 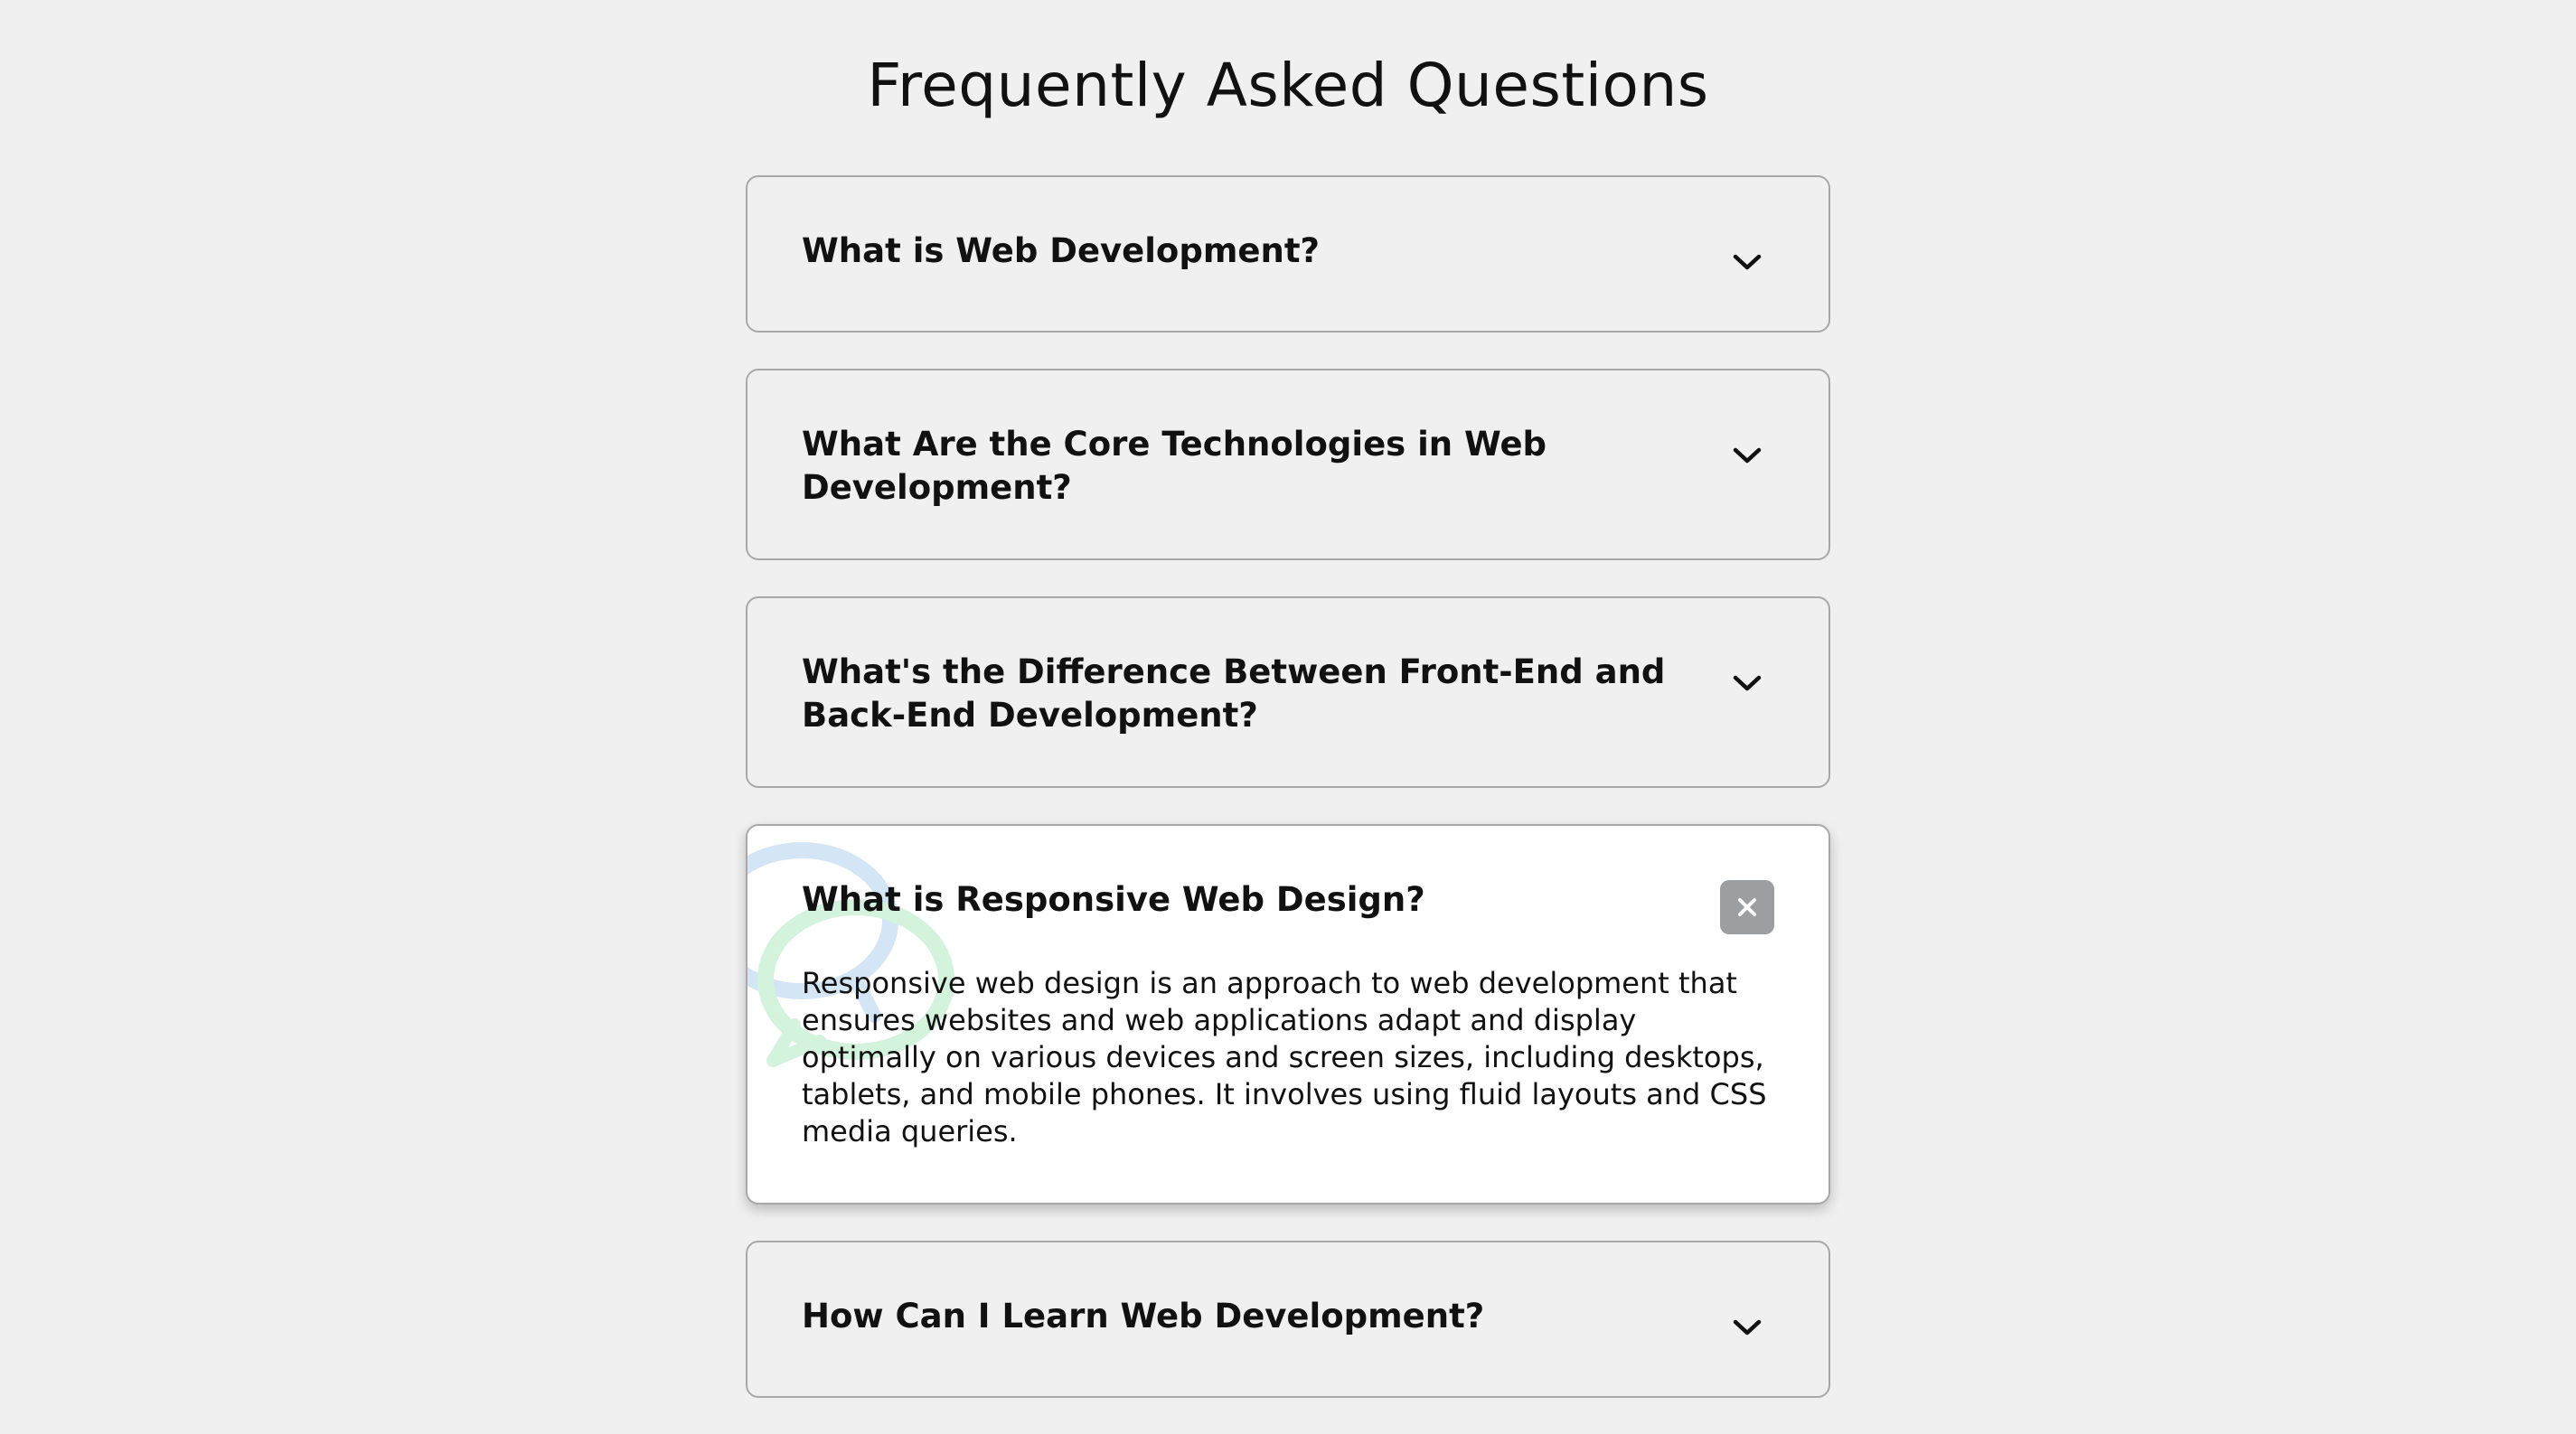 What do you see at coordinates (1288, 85) in the screenshot?
I see `page-title: Frequently Asked Questions` at bounding box center [1288, 85].